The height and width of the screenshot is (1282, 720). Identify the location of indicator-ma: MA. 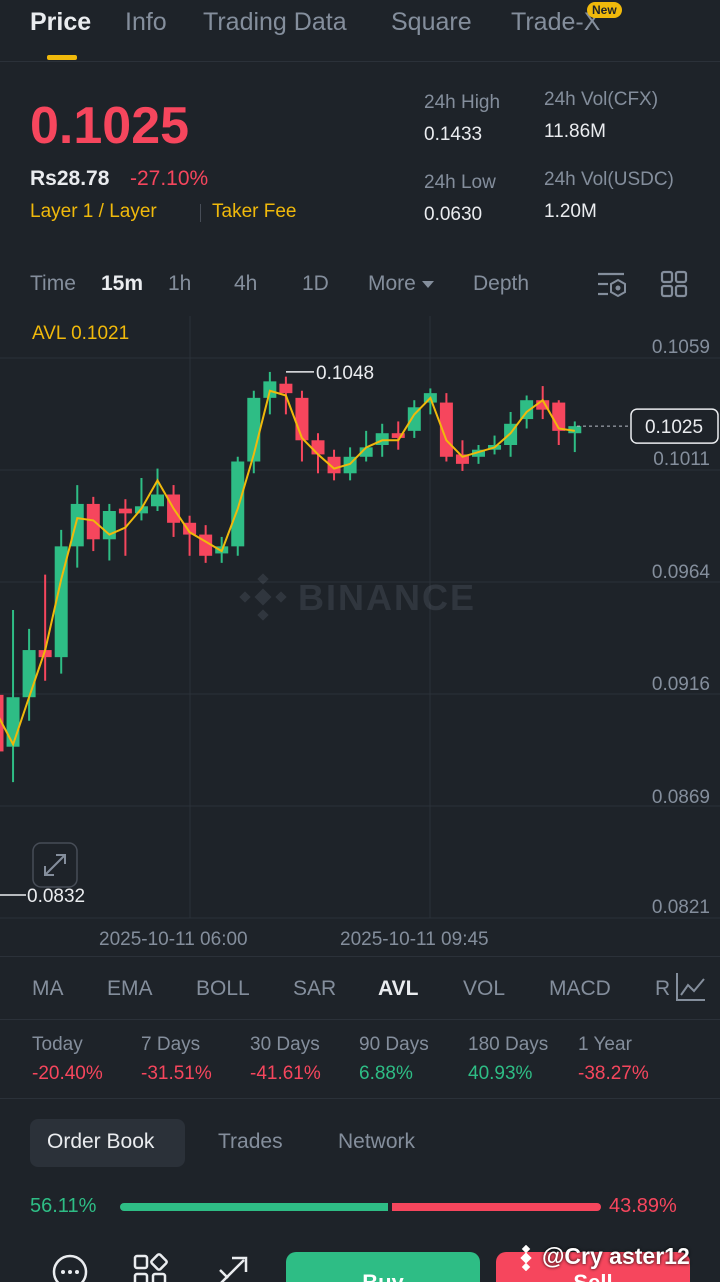
(48, 989).